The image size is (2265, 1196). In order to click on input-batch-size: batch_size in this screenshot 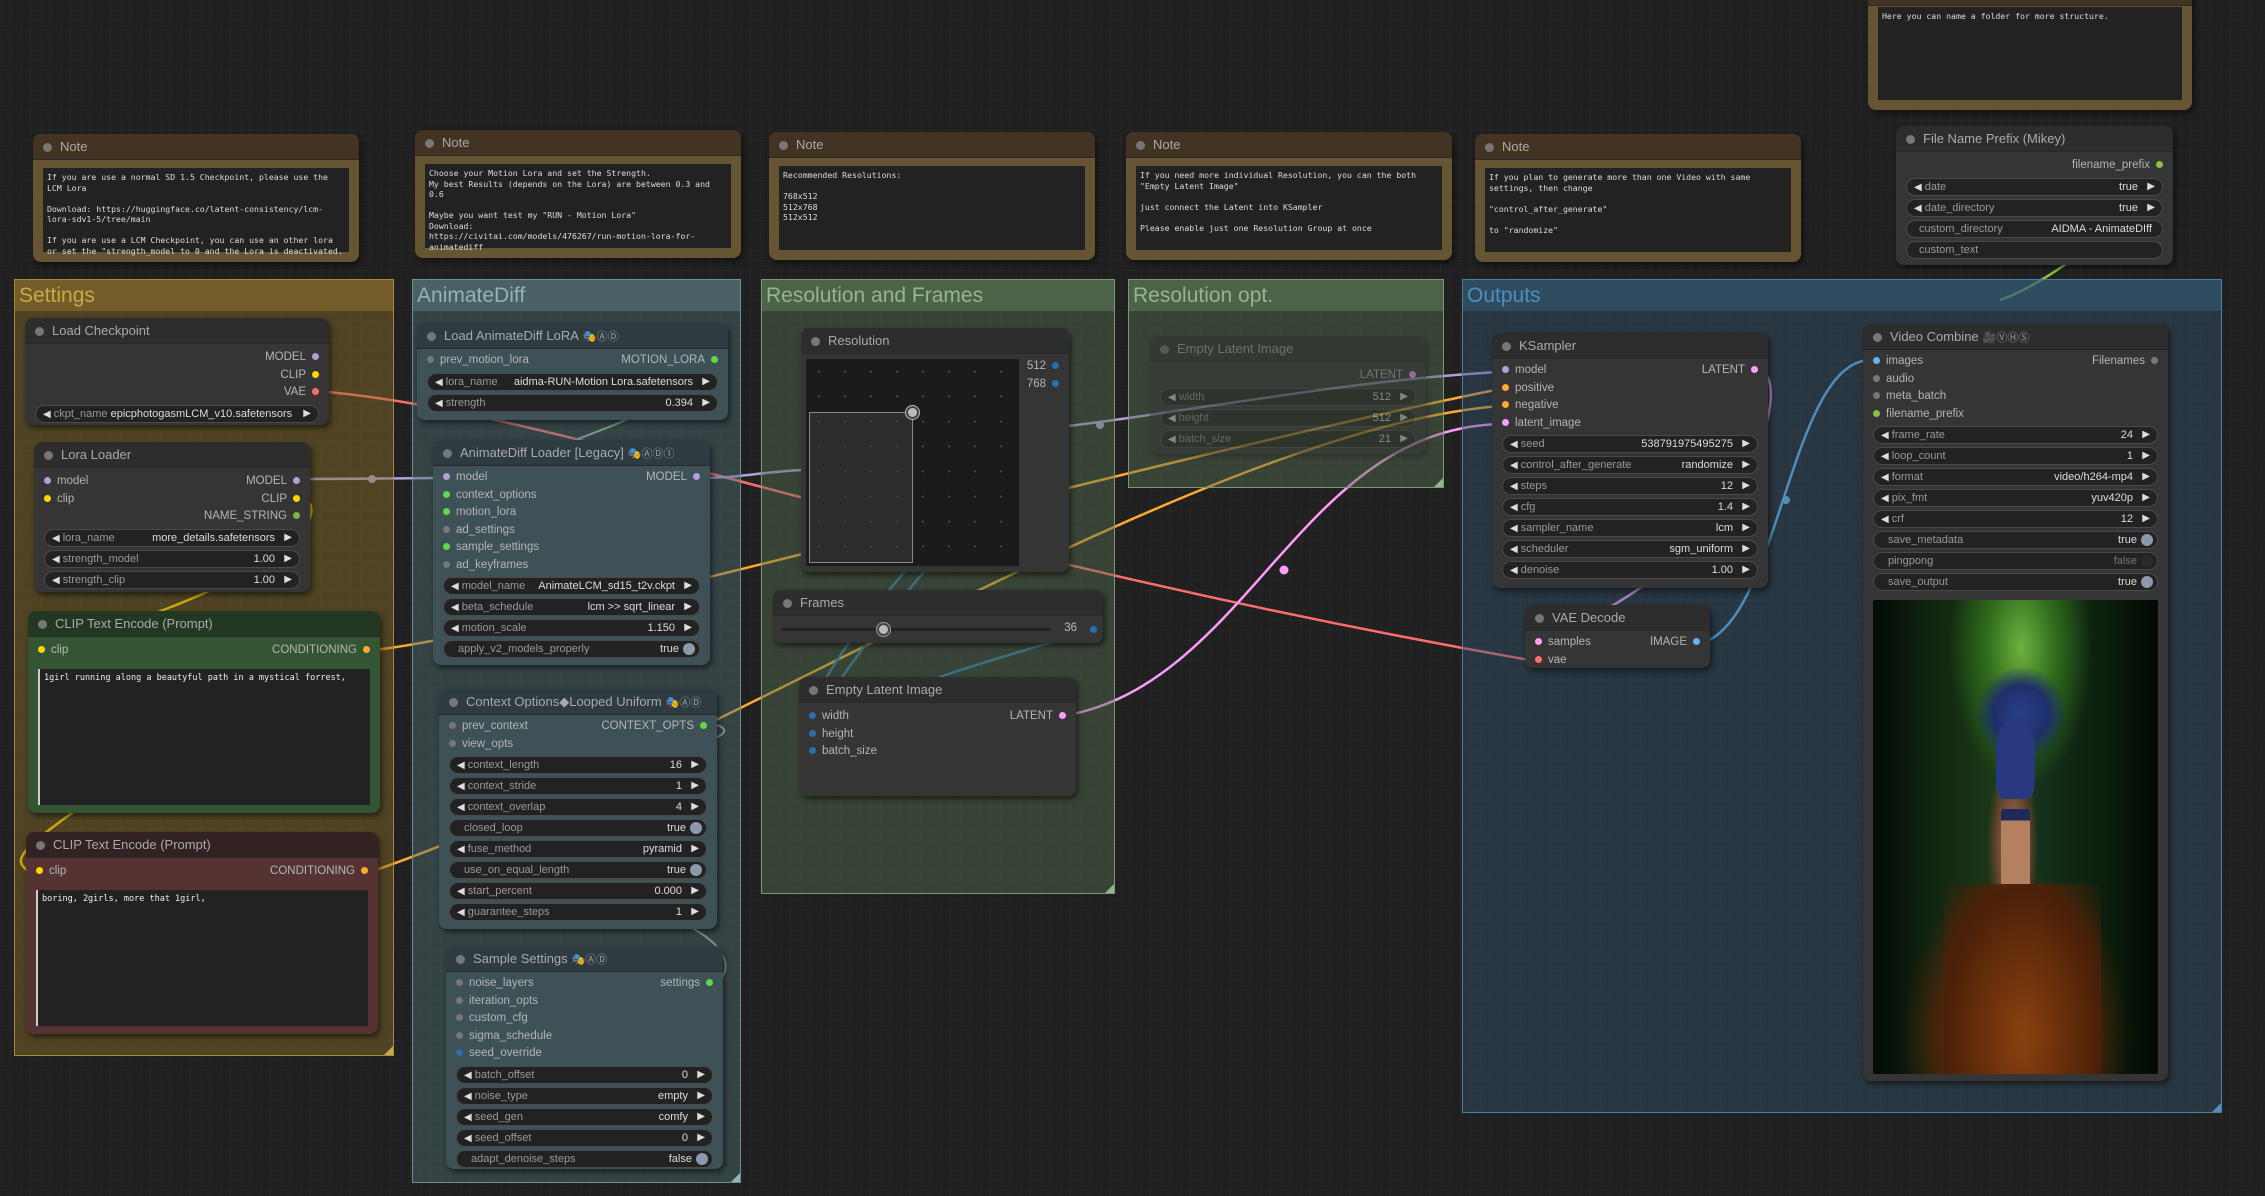, I will do `click(843, 752)`.